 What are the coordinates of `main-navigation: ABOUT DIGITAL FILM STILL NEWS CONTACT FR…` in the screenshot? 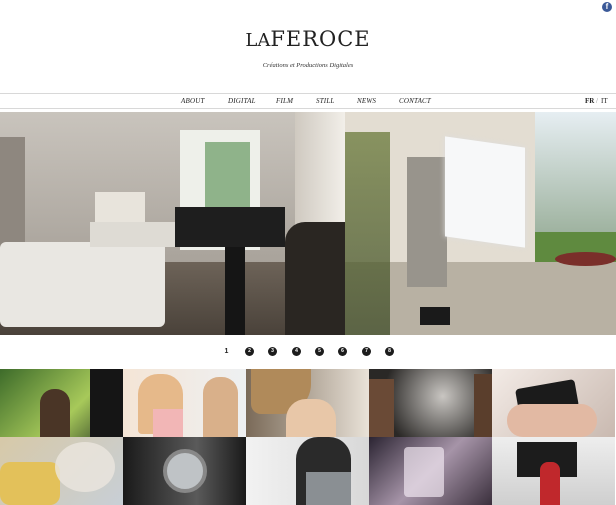 It's located at (308, 101).